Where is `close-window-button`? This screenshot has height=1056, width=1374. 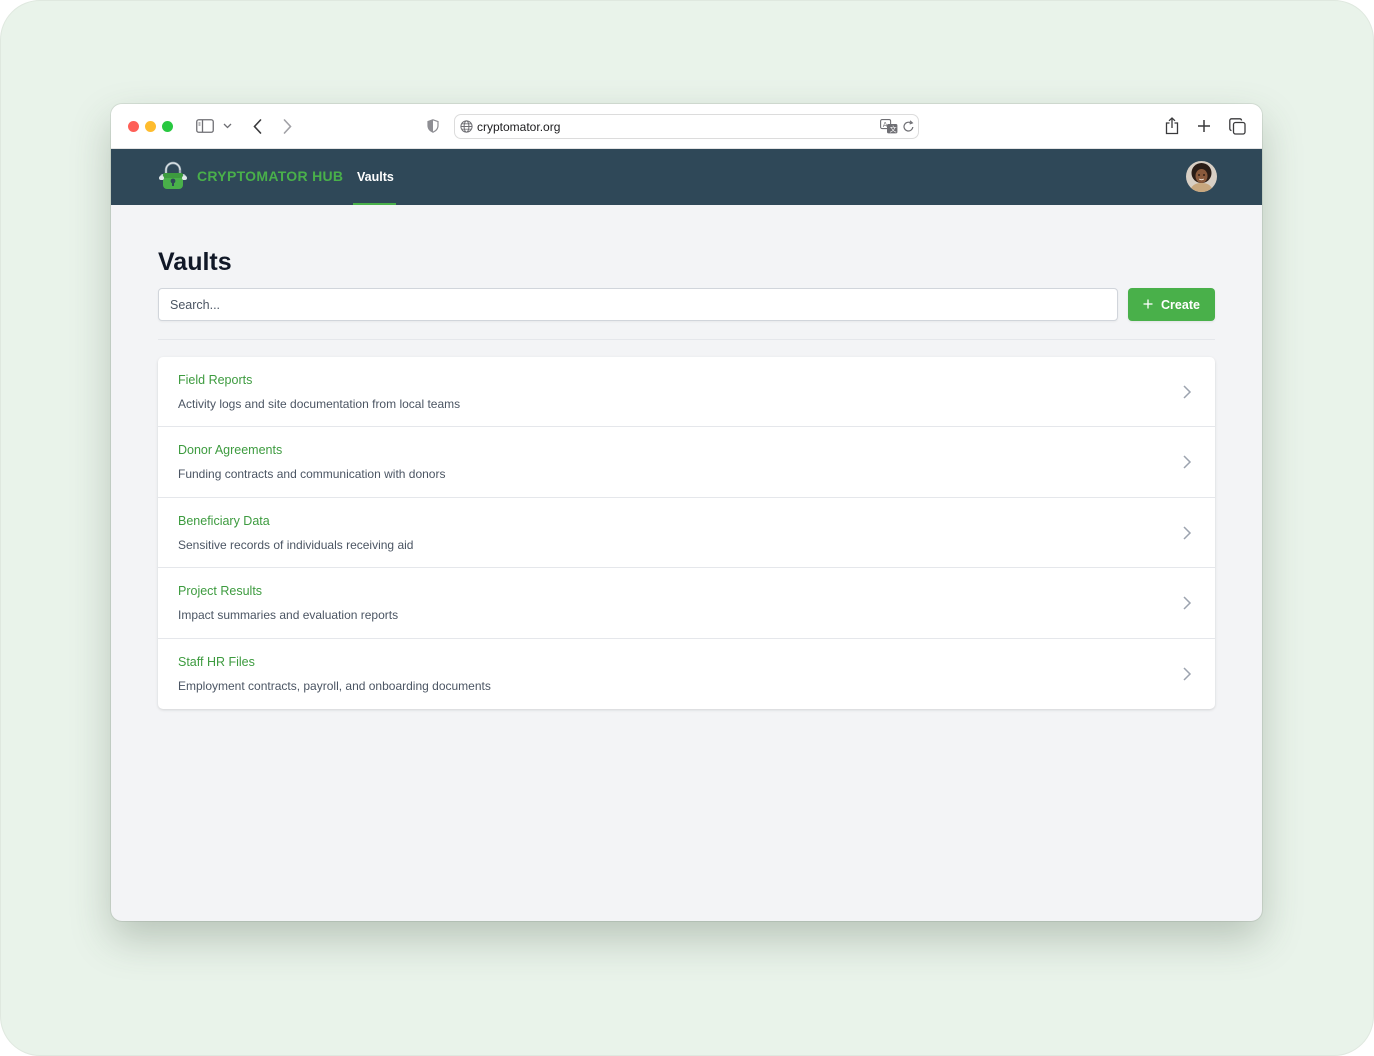 close-window-button is located at coordinates (133, 126).